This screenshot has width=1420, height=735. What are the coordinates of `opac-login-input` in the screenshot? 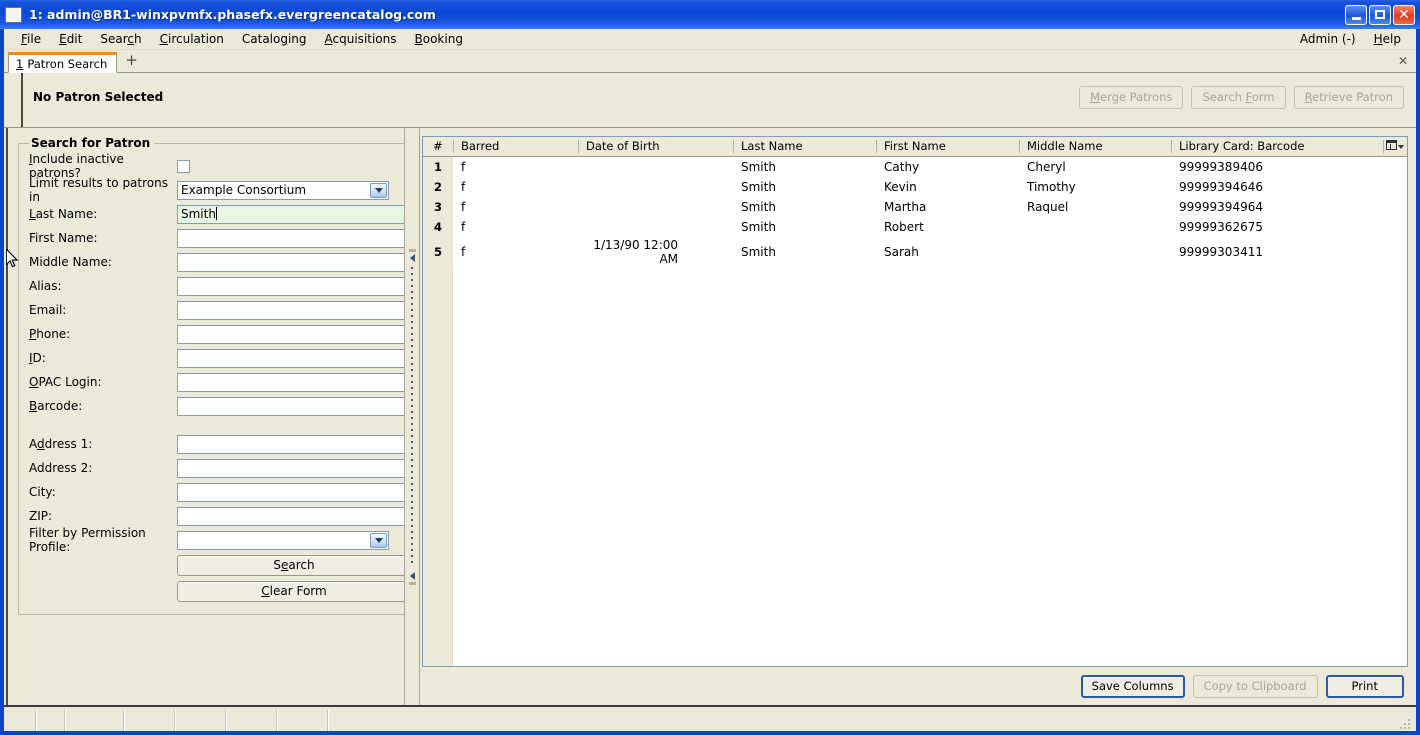 It's located at (294, 382).